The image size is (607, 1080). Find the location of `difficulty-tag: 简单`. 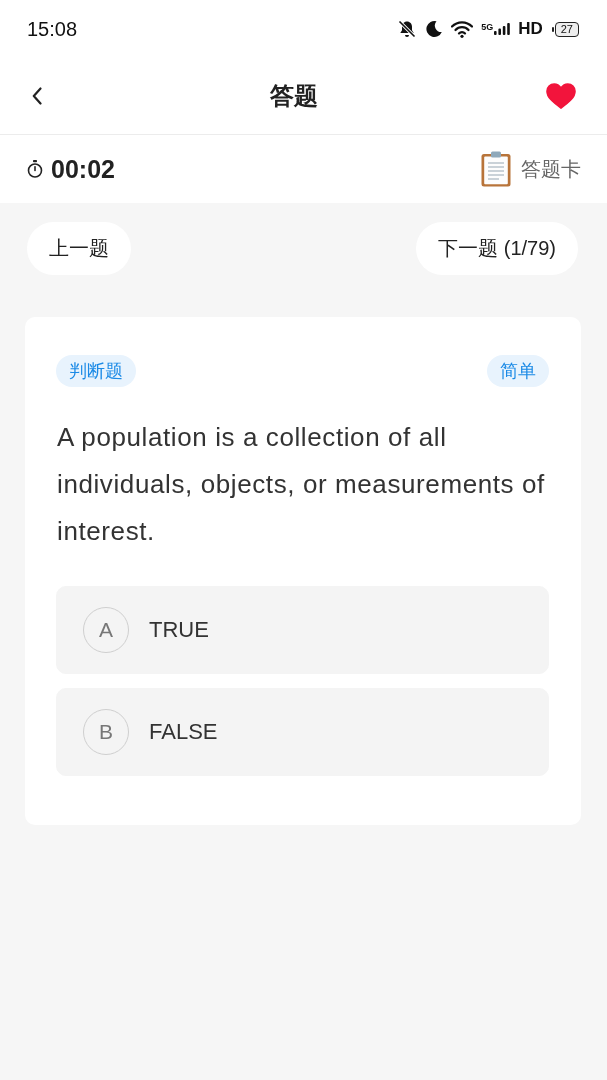

difficulty-tag: 简单 is located at coordinates (518, 371).